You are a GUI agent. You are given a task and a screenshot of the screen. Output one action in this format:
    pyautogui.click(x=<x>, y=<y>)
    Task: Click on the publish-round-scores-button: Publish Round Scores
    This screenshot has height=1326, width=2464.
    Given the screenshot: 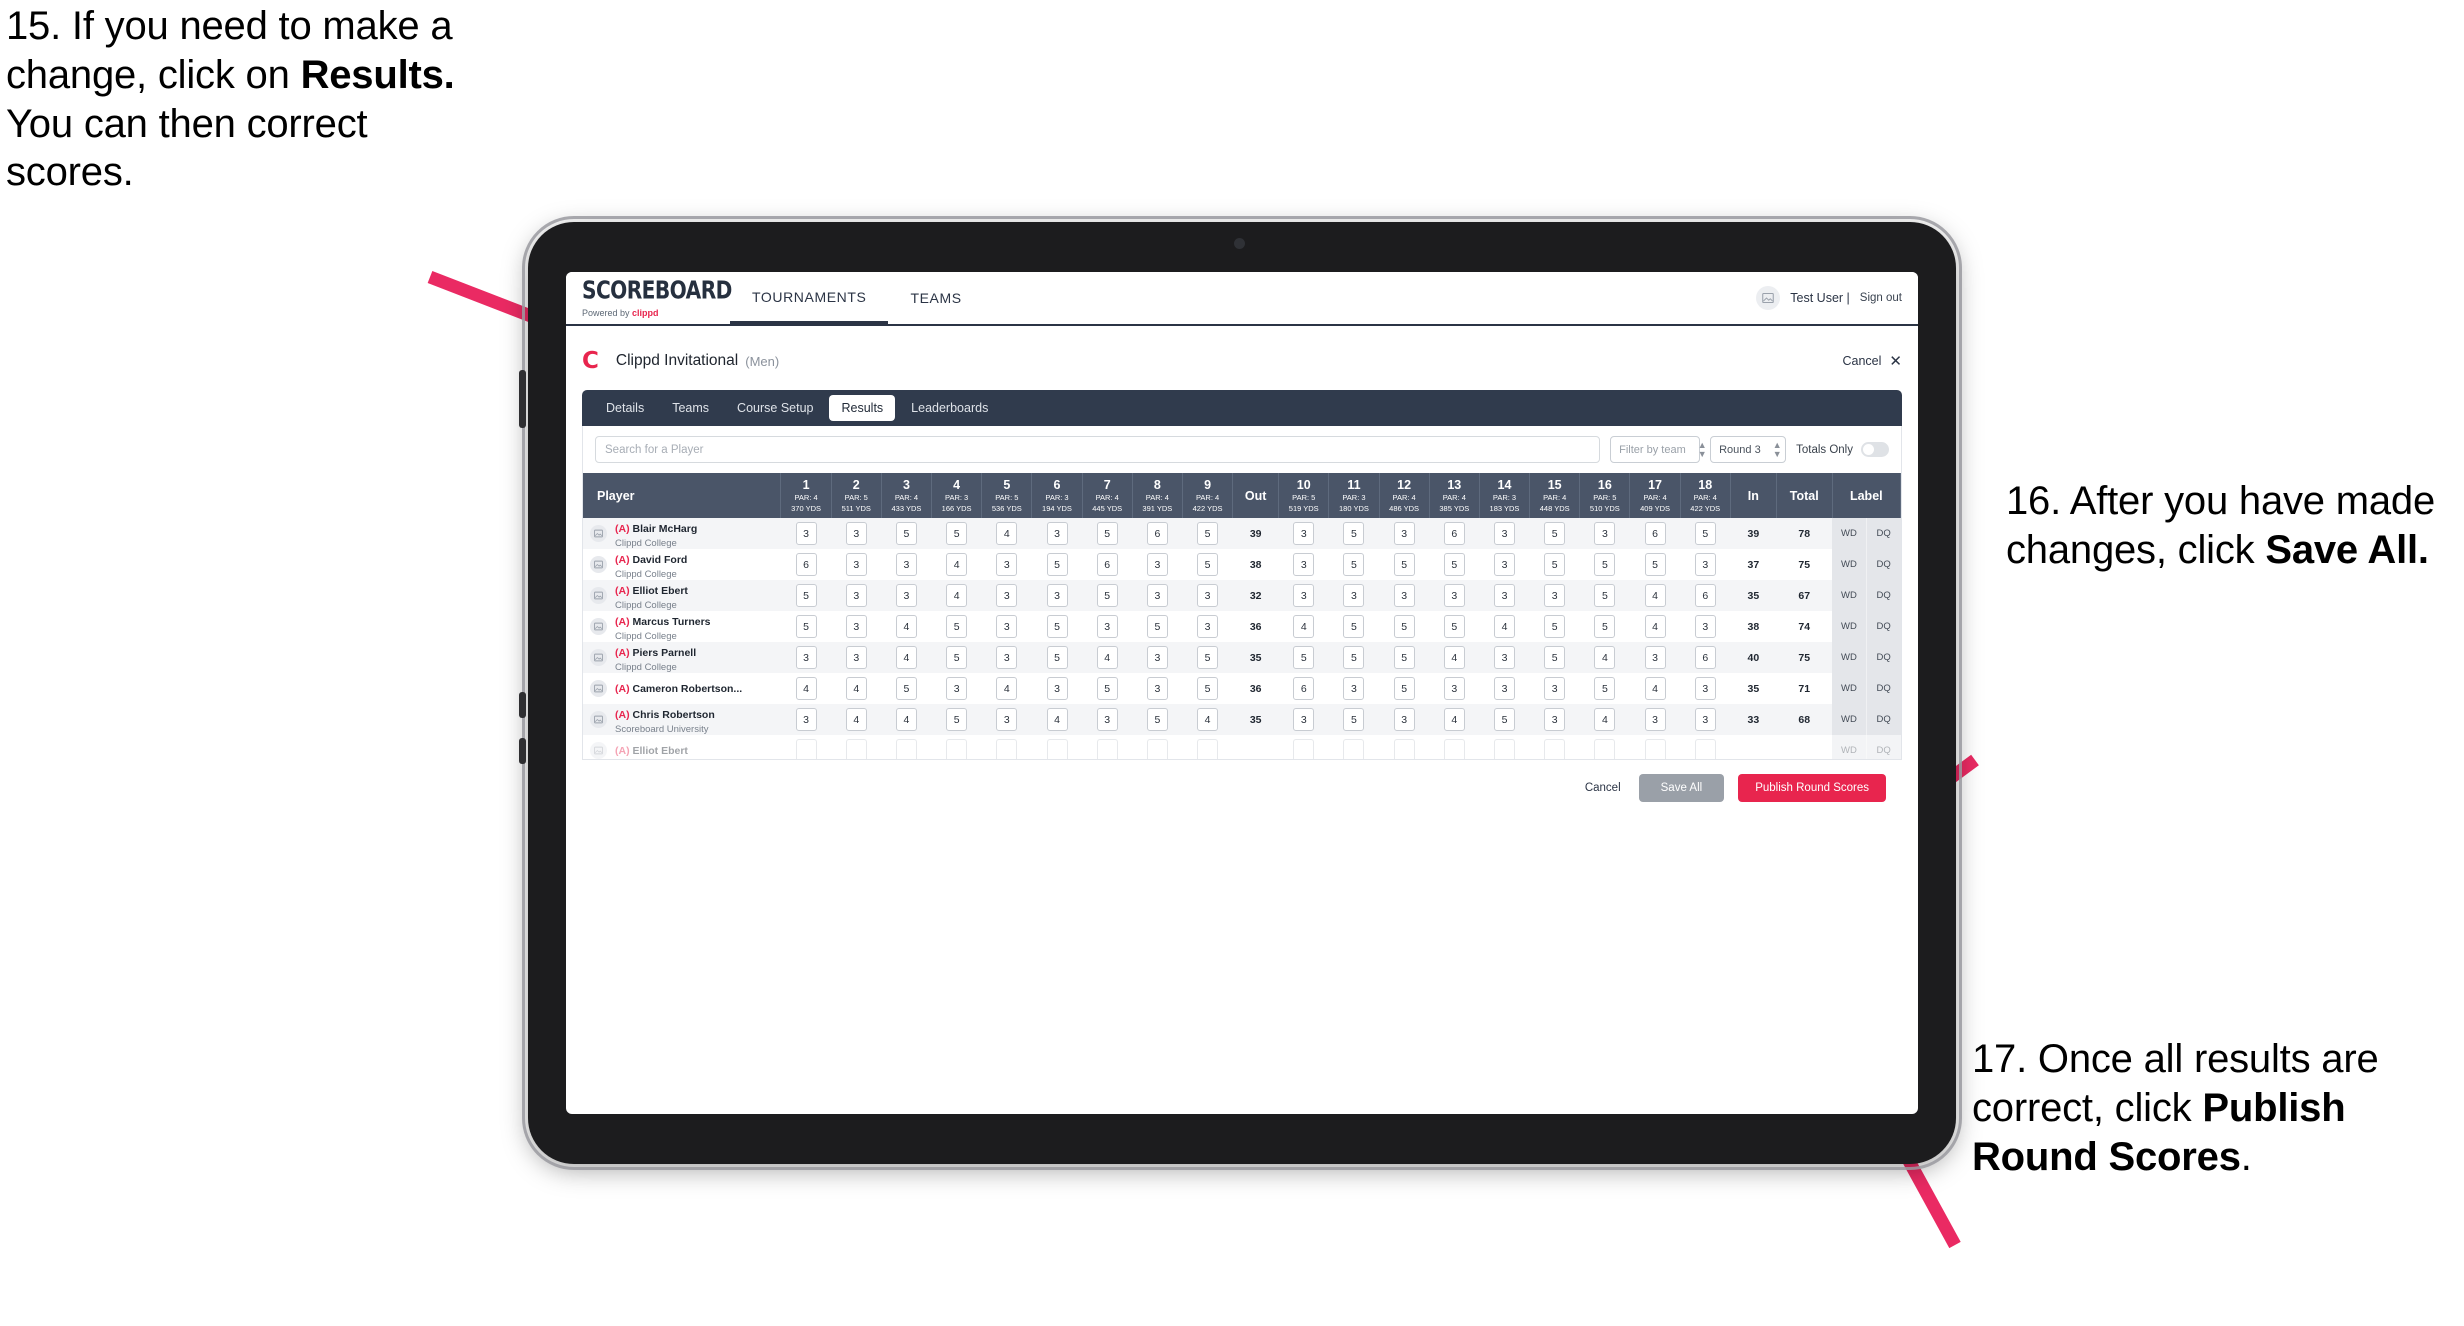 What is the action you would take?
    pyautogui.click(x=1812, y=788)
    